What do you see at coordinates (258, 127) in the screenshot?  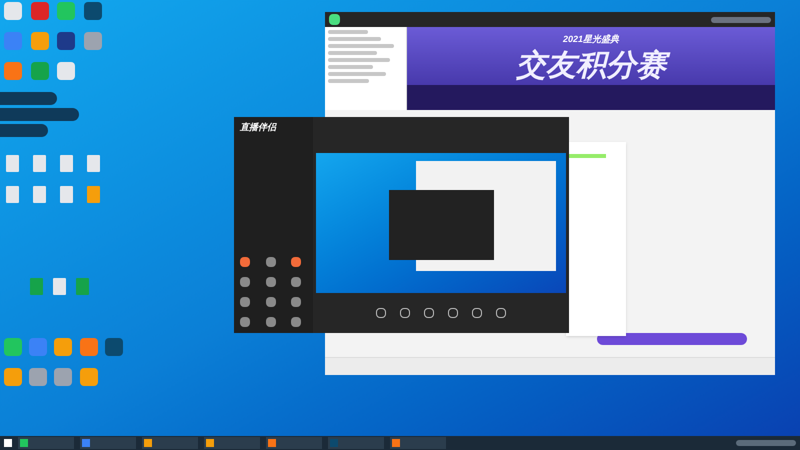 I see `app-logo: 直播伴侣` at bounding box center [258, 127].